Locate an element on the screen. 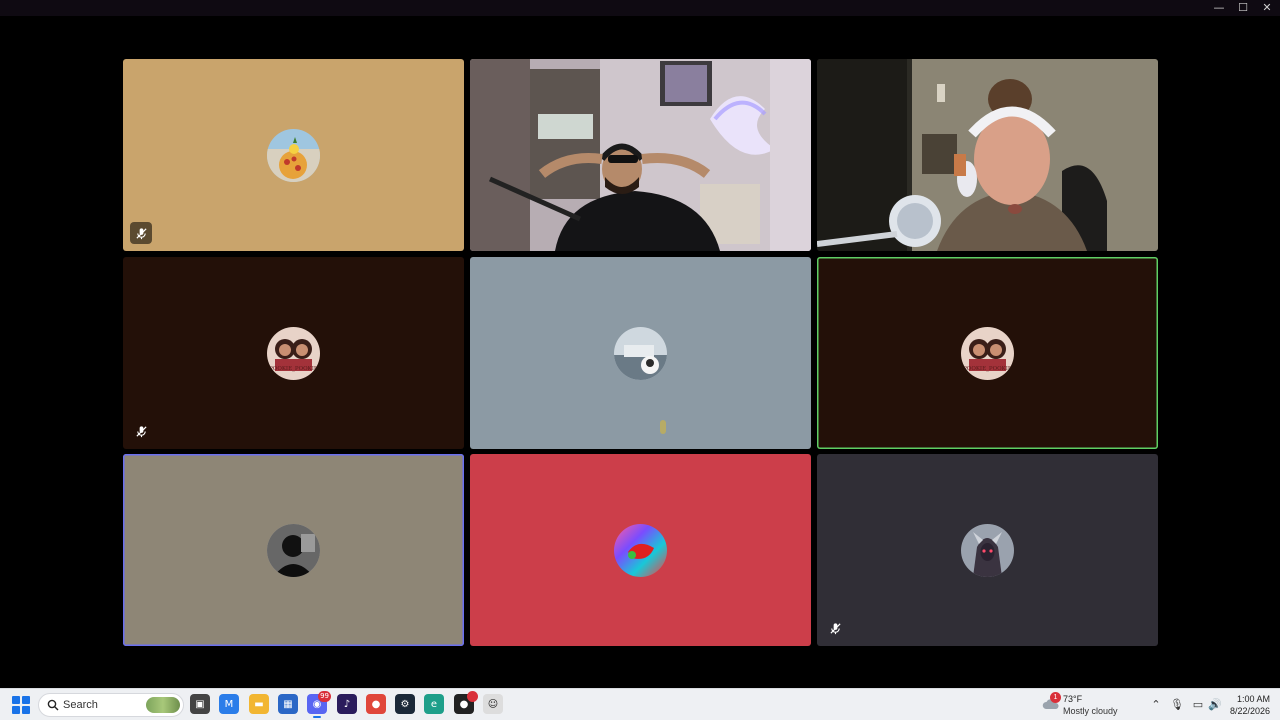  weather-desc: Mostly cloudy is located at coordinates (1090, 711).